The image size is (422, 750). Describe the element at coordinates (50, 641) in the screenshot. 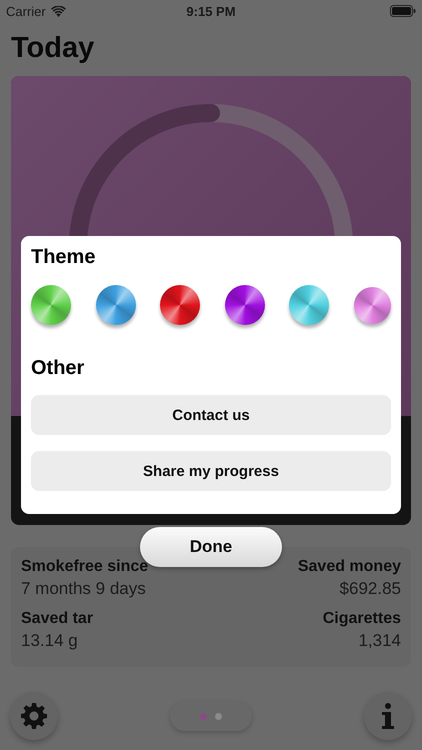

I see `stat-value: 13.14 g` at that location.